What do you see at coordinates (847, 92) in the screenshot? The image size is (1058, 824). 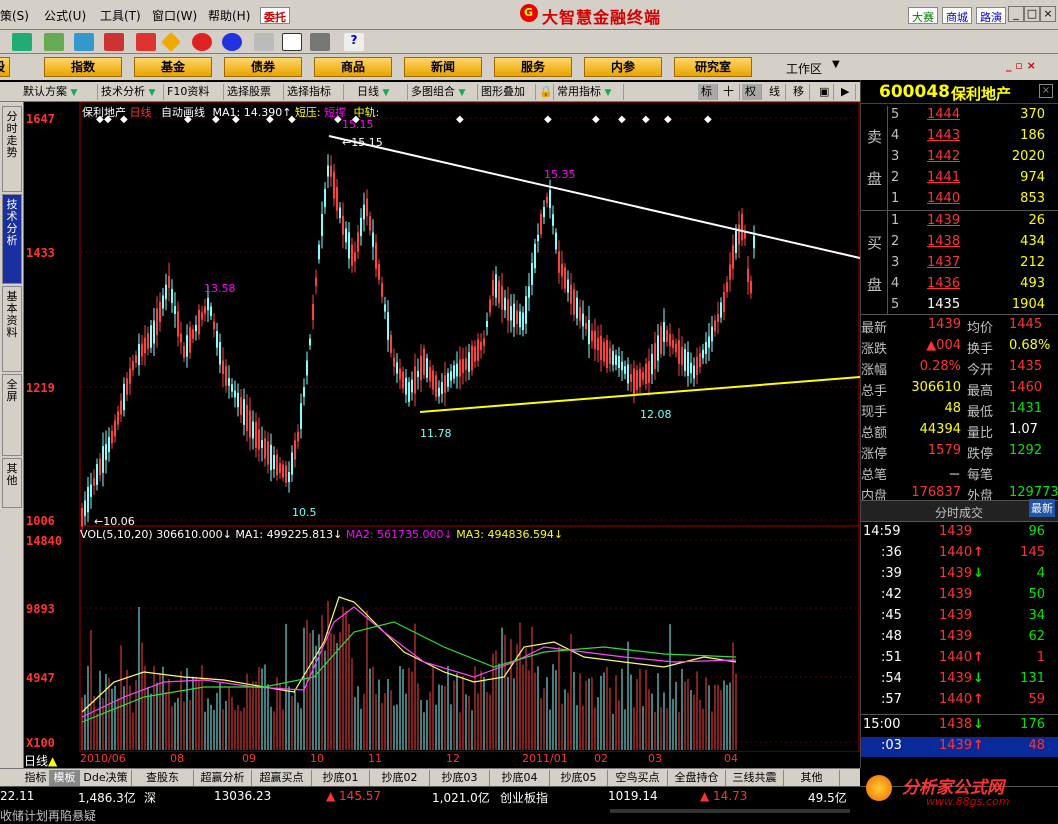 I see `play-icon: ▶` at bounding box center [847, 92].